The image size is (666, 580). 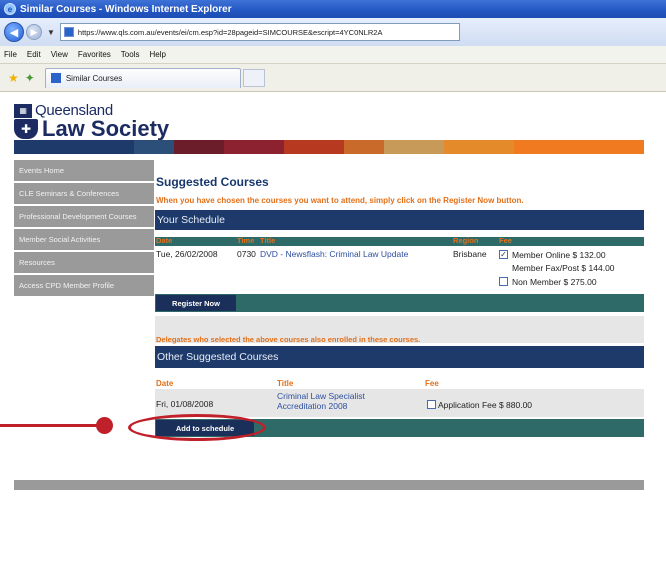 I want to click on col-region: Region, so click(x=466, y=240).